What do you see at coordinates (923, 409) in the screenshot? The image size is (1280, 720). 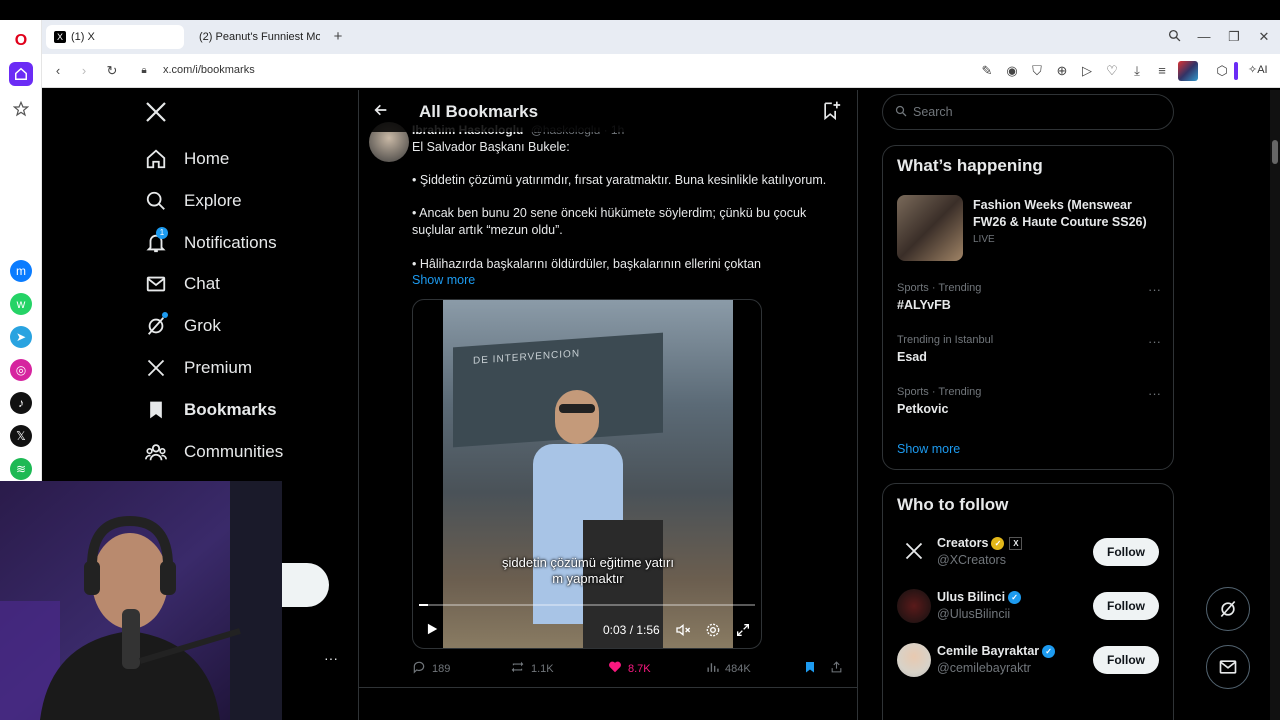 I see `trend-name: Petkovic` at bounding box center [923, 409].